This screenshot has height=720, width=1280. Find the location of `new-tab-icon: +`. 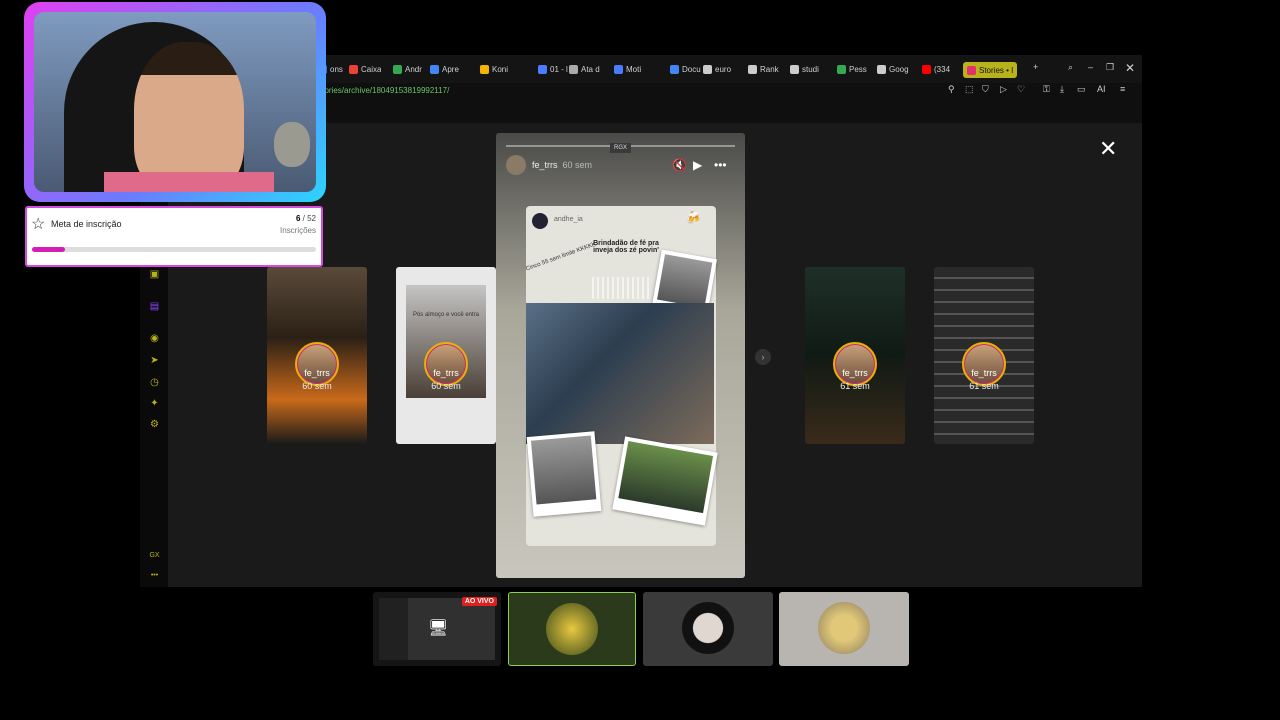

new-tab-icon: + is located at coordinates (1035, 67).